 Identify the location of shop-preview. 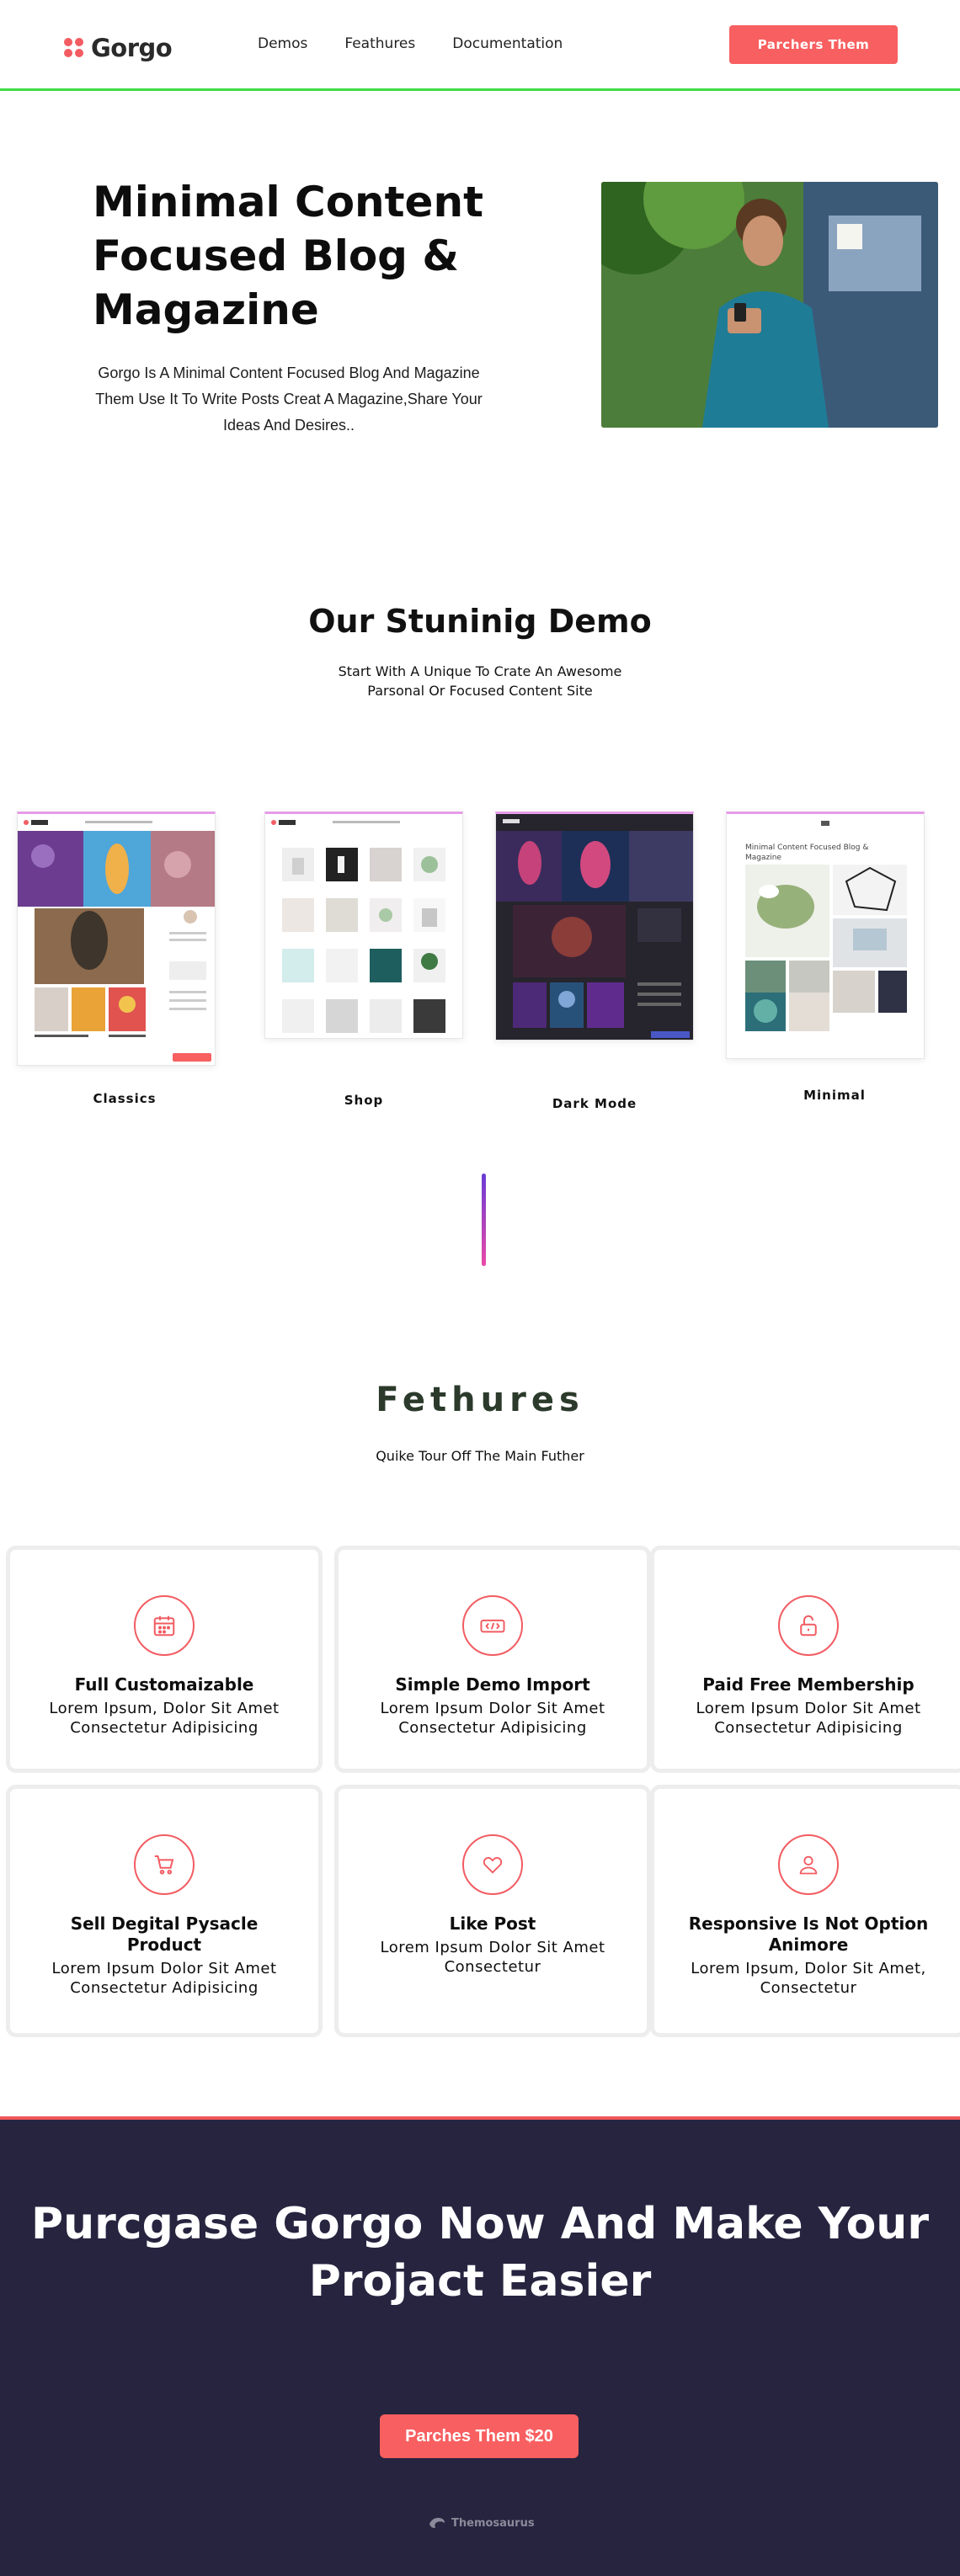
(363, 926).